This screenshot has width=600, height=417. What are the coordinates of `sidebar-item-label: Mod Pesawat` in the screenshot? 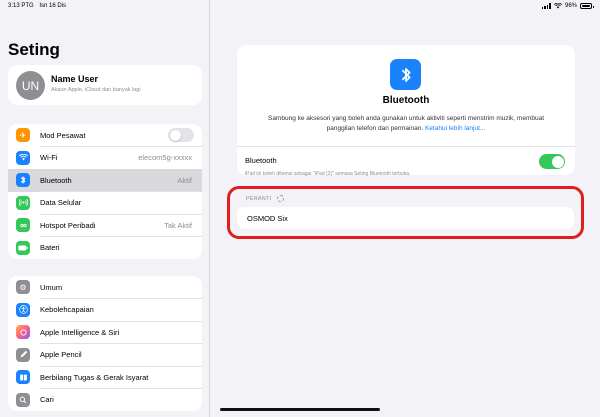 It's located at (63, 135).